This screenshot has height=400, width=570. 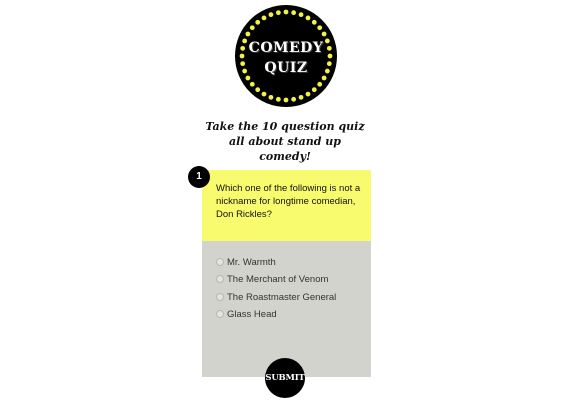 I want to click on submit-button: SUBMIT, so click(x=285, y=378).